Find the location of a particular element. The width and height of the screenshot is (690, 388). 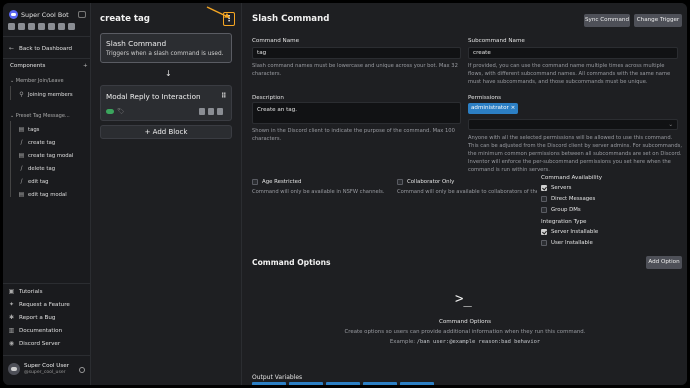

bot-header: Super Cool Bot is located at coordinates (39, 14).